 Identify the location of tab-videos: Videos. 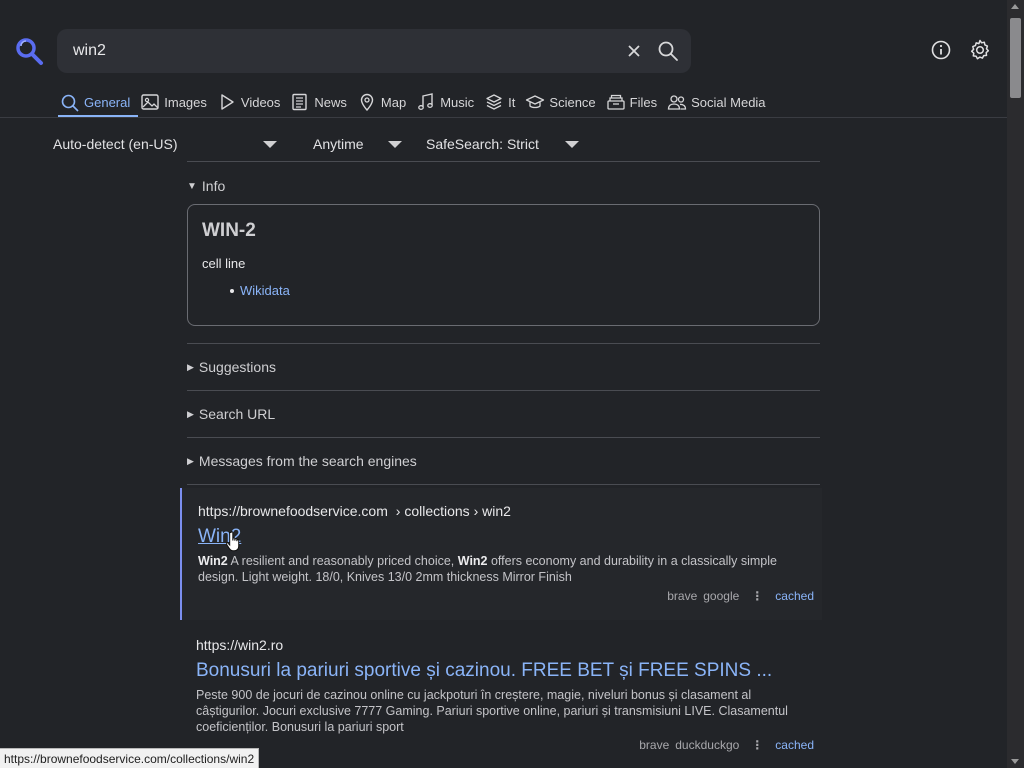
(252, 102).